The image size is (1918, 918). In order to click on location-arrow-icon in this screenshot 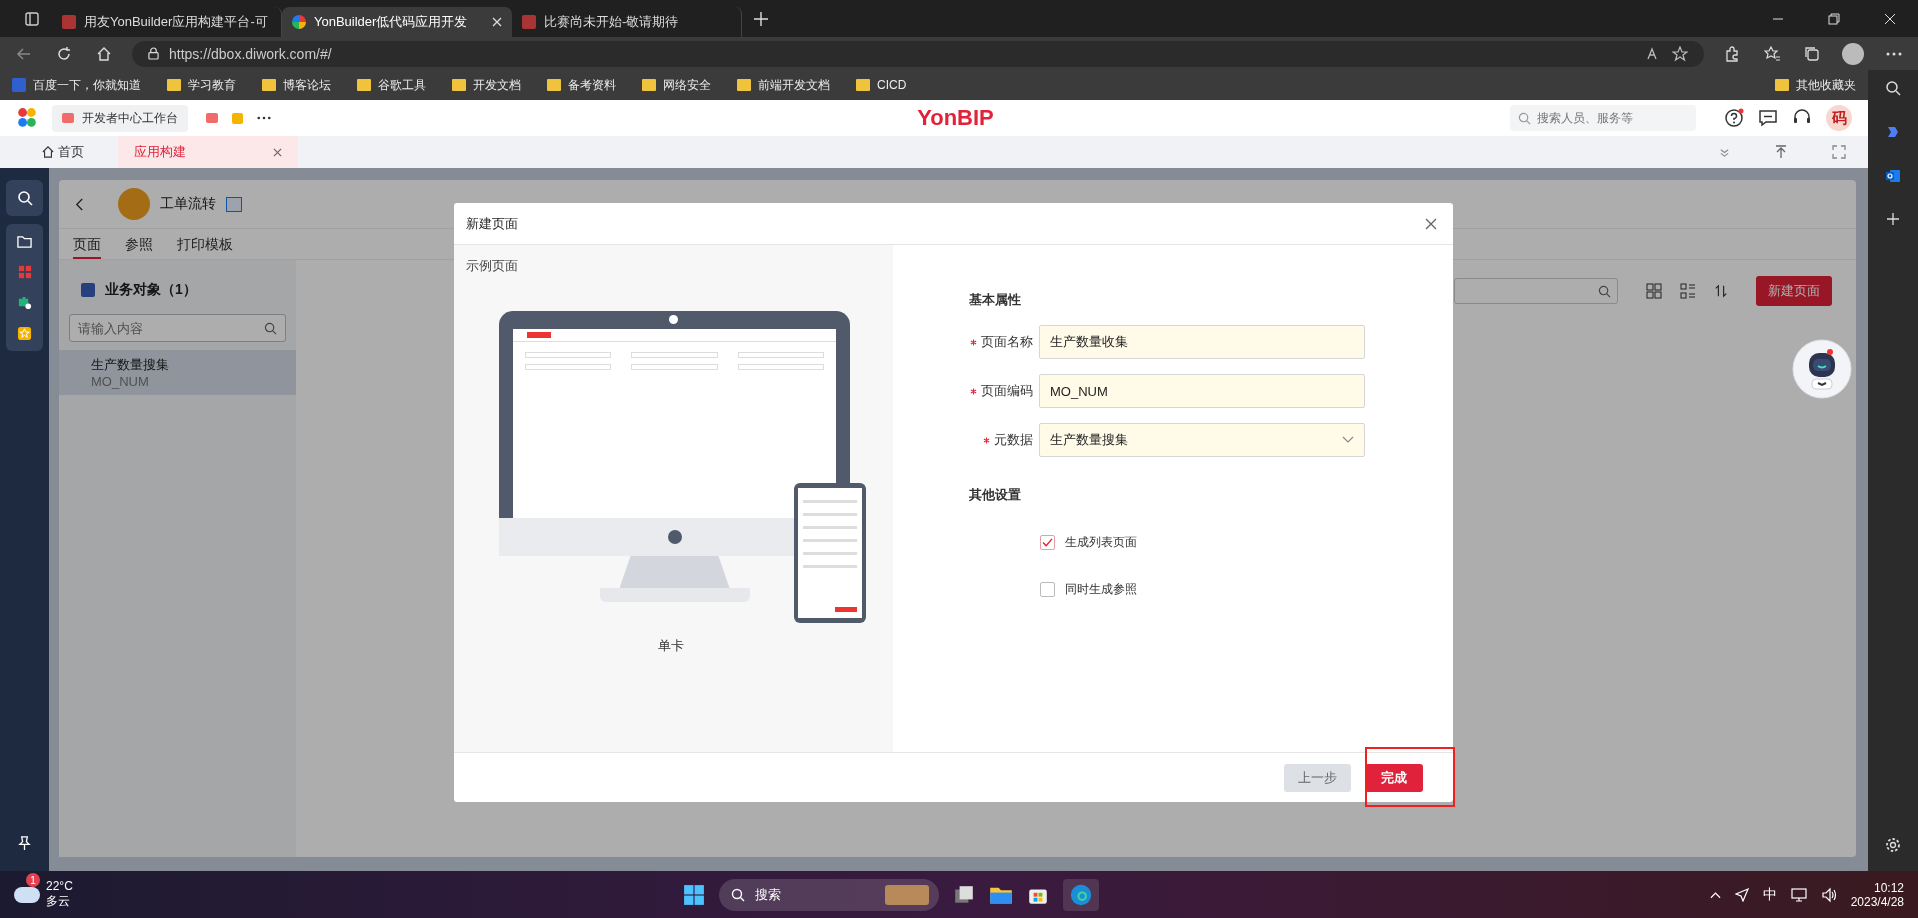, I will do `click(1741, 894)`.